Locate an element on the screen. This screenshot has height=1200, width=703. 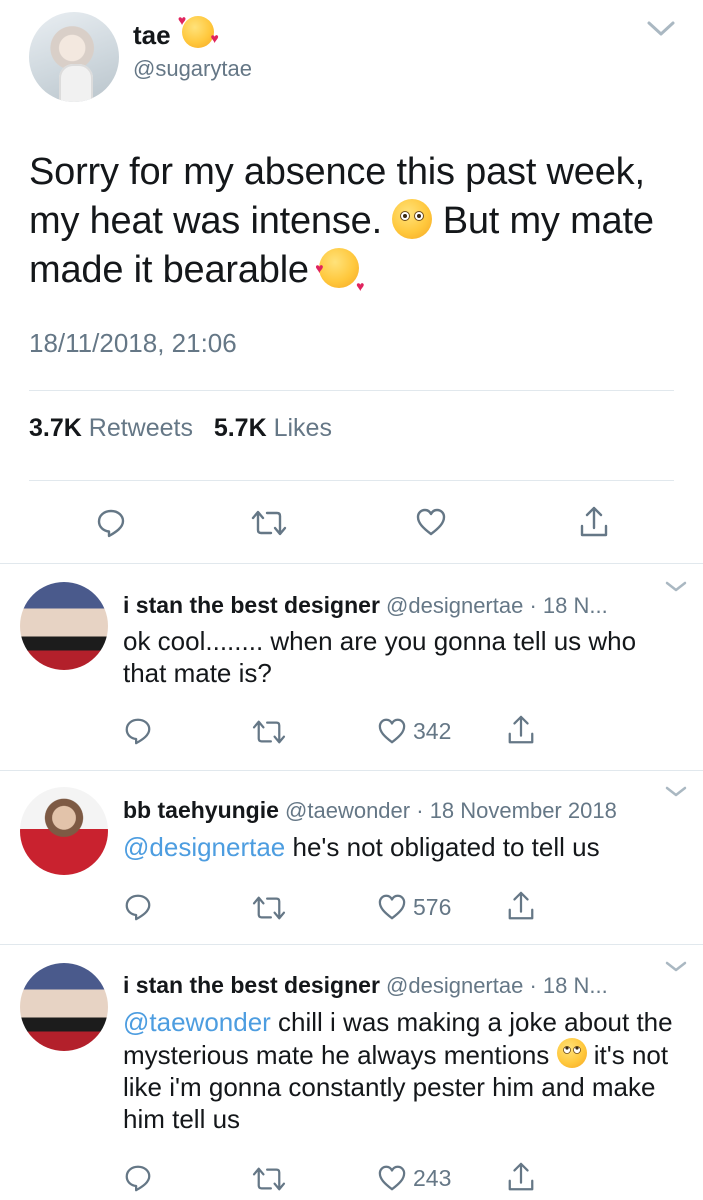
like-count: 576 is located at coordinates (432, 907).